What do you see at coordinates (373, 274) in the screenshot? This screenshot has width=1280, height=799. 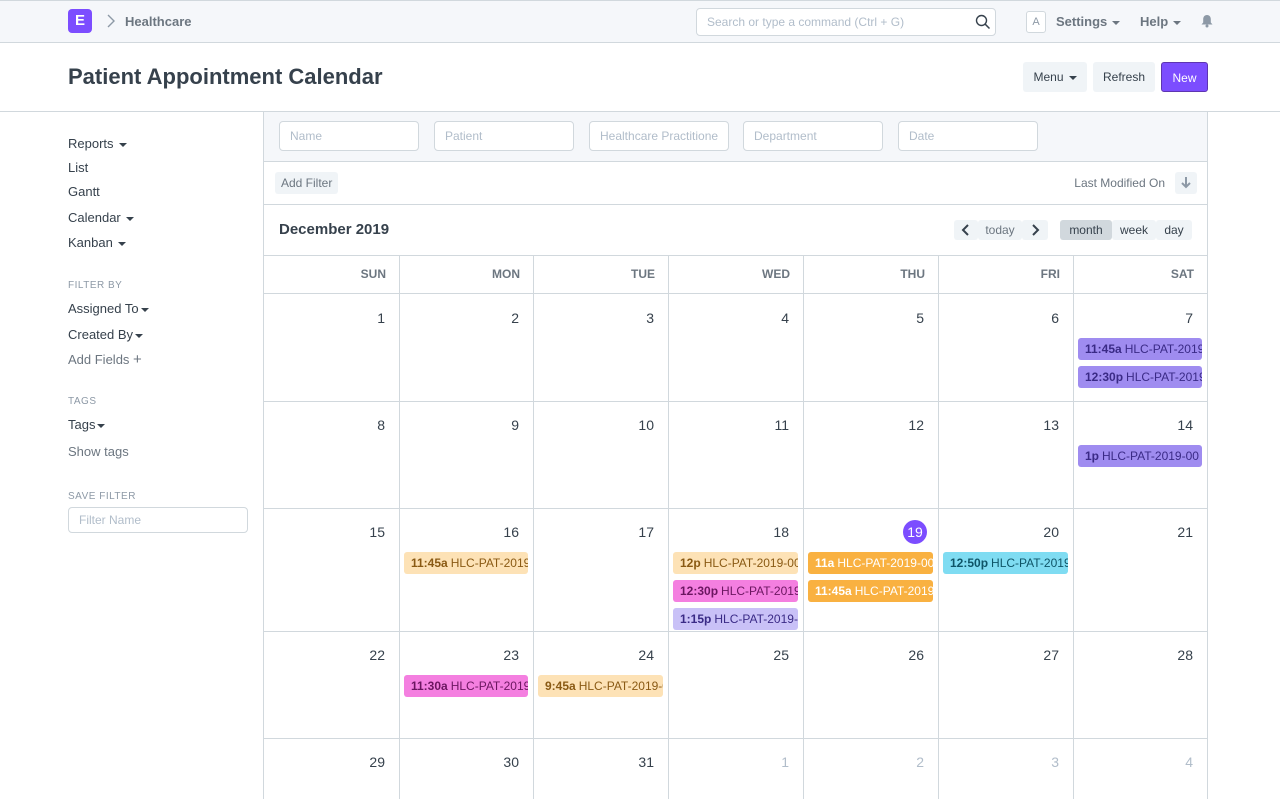 I see `weekday-sun: SUN` at bounding box center [373, 274].